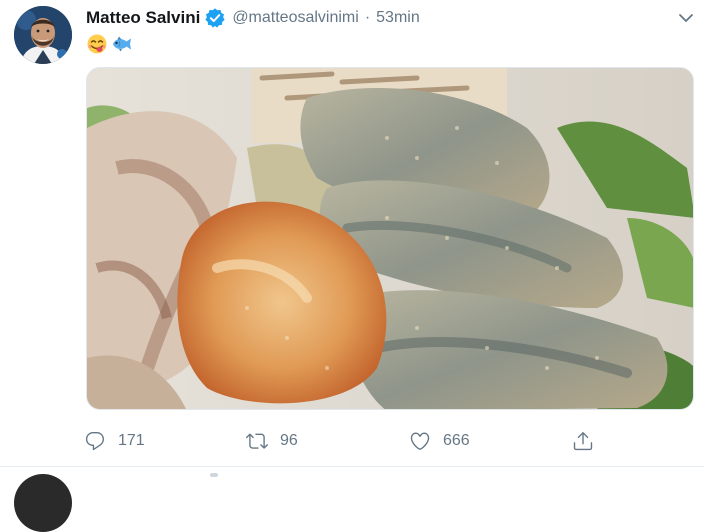 The height and width of the screenshot is (532, 704). Describe the element at coordinates (97, 44) in the screenshot. I see `face-savoring-food-emoji` at that location.